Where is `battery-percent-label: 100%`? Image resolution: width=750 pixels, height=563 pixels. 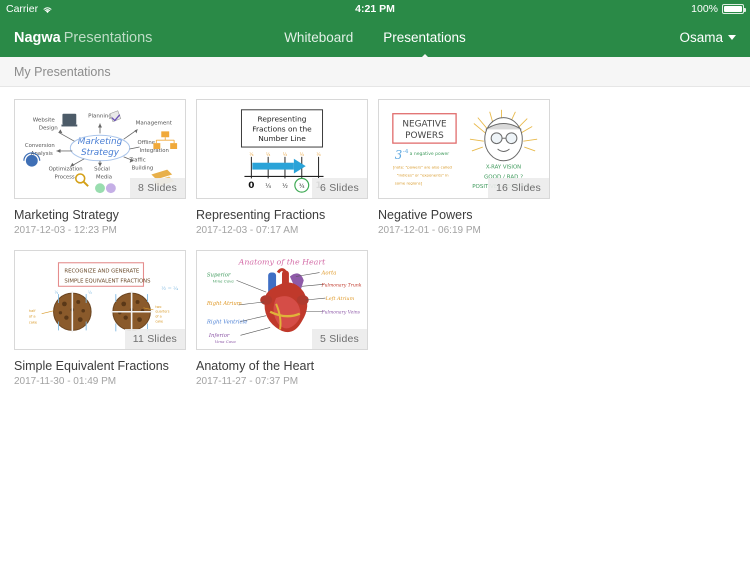 battery-percent-label: 100% is located at coordinates (704, 9).